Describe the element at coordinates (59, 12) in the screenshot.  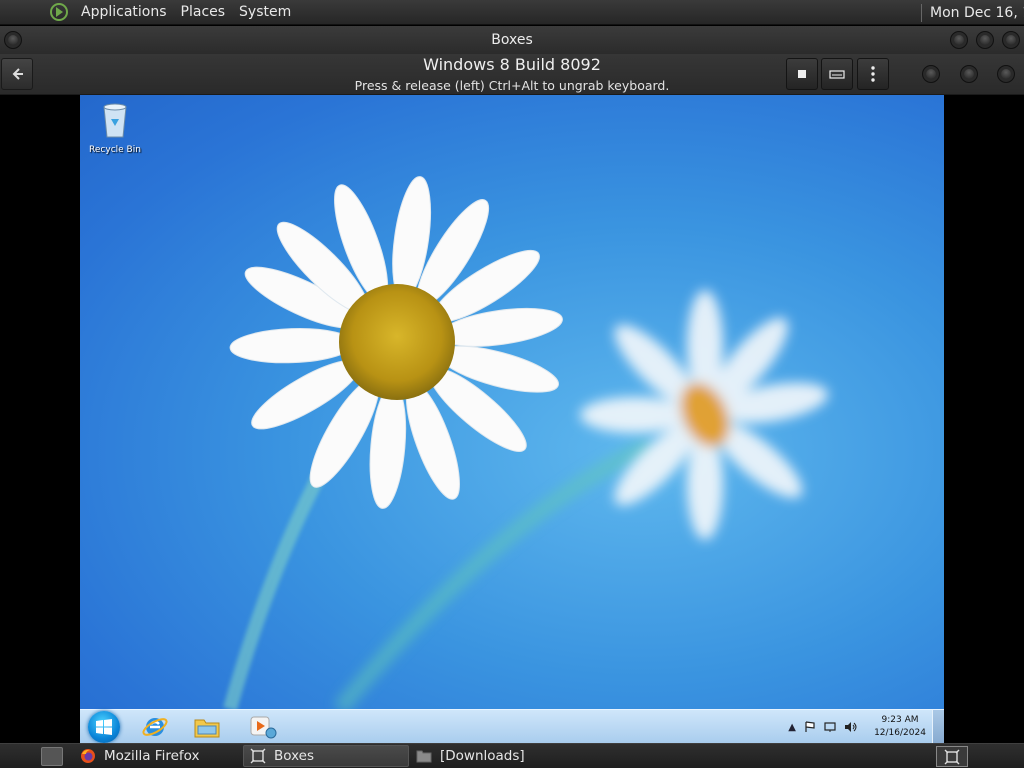
I see `distro-logo-icon` at that location.